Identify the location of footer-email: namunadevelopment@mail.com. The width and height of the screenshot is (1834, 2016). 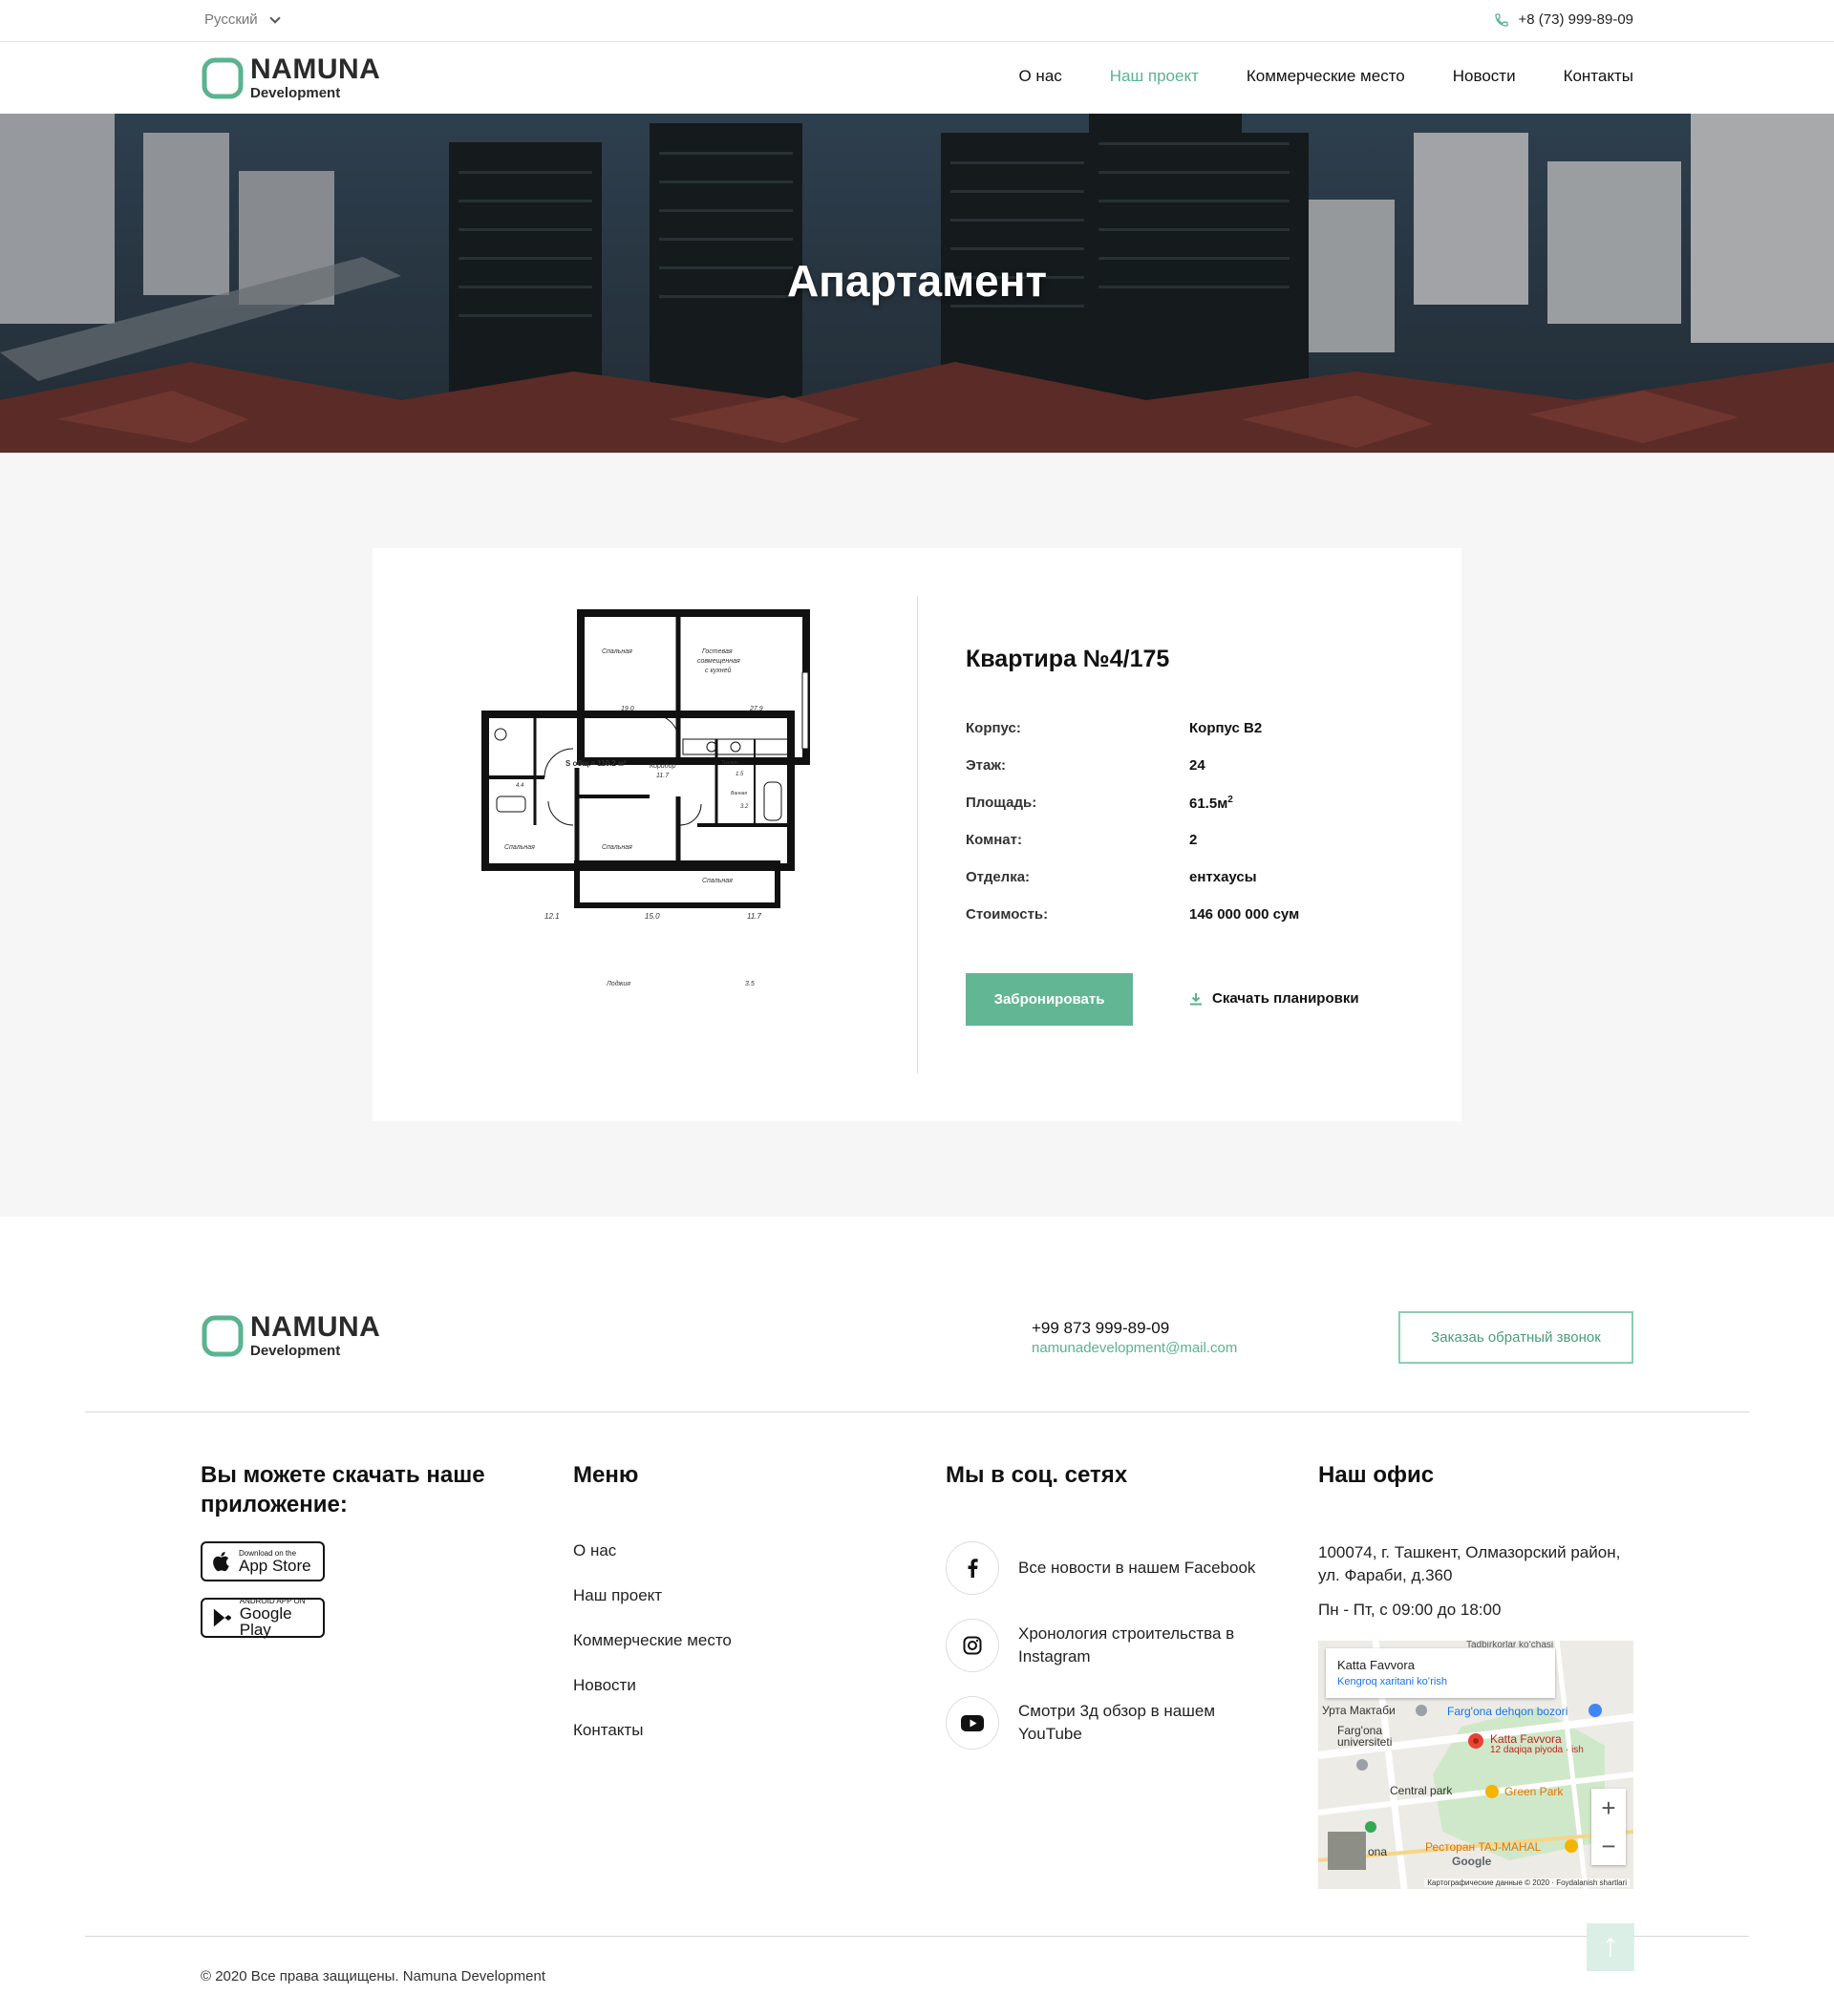
(1134, 1348).